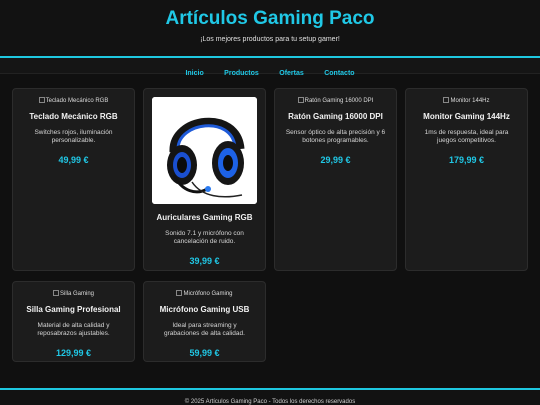  I want to click on product-image-alt: Ratón Gaming 16000 DPI, so click(339, 101).